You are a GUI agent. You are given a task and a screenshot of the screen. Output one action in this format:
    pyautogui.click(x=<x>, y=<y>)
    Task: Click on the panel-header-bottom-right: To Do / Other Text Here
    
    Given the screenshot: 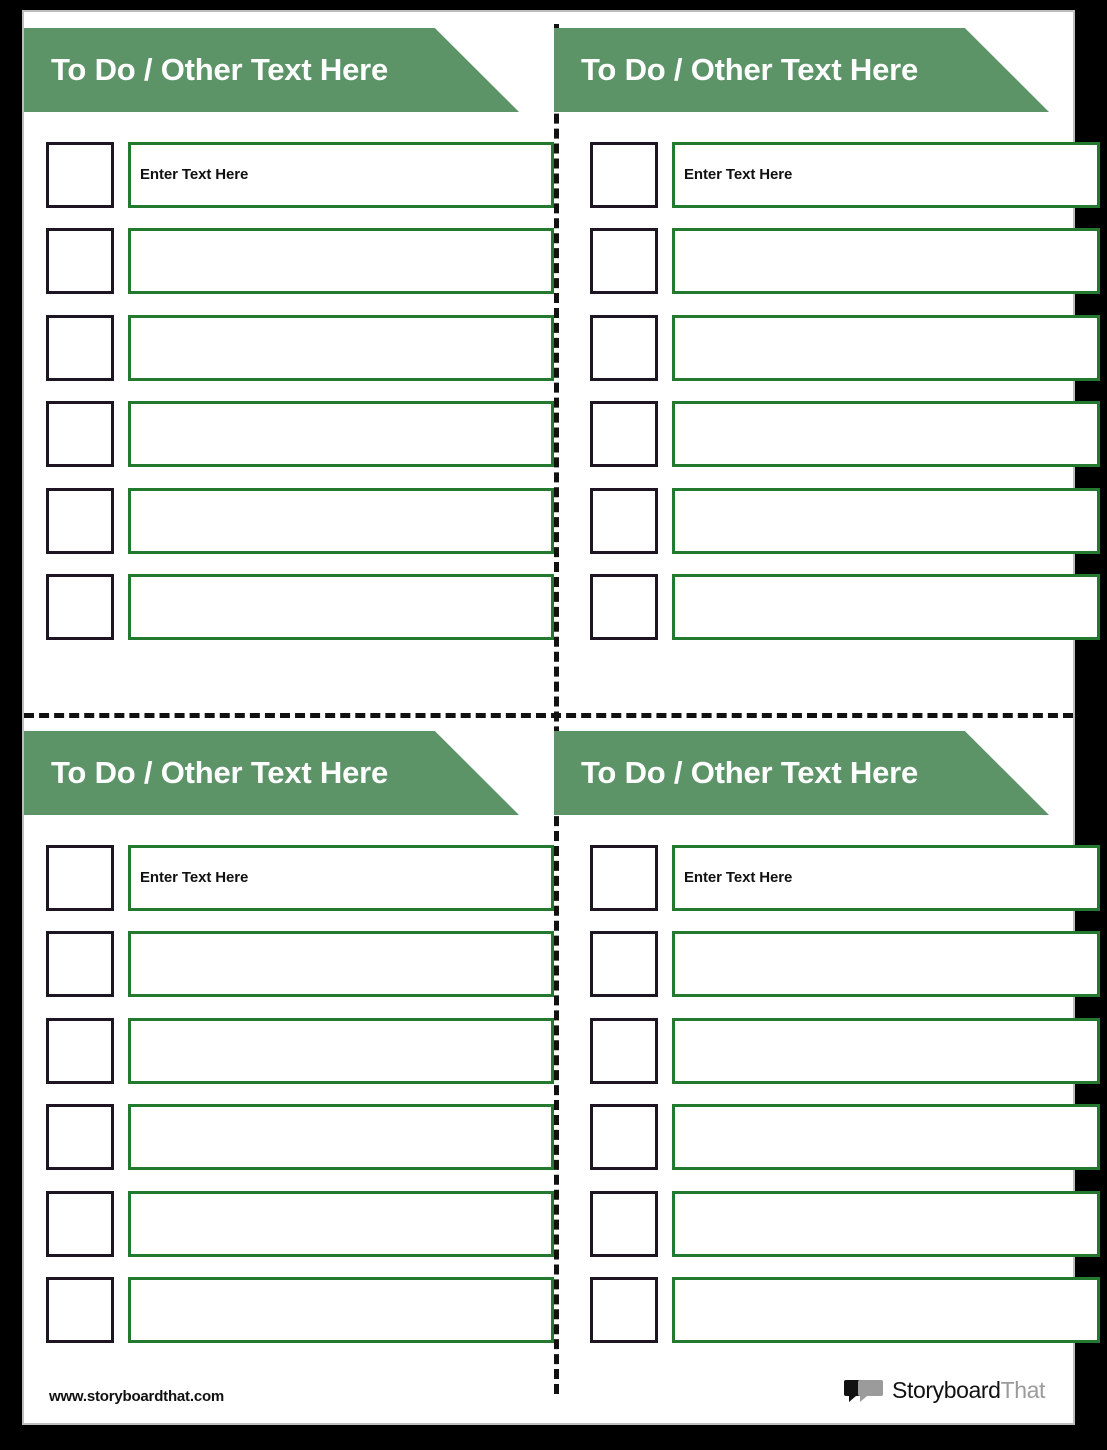 What is the action you would take?
    pyautogui.click(x=801, y=773)
    